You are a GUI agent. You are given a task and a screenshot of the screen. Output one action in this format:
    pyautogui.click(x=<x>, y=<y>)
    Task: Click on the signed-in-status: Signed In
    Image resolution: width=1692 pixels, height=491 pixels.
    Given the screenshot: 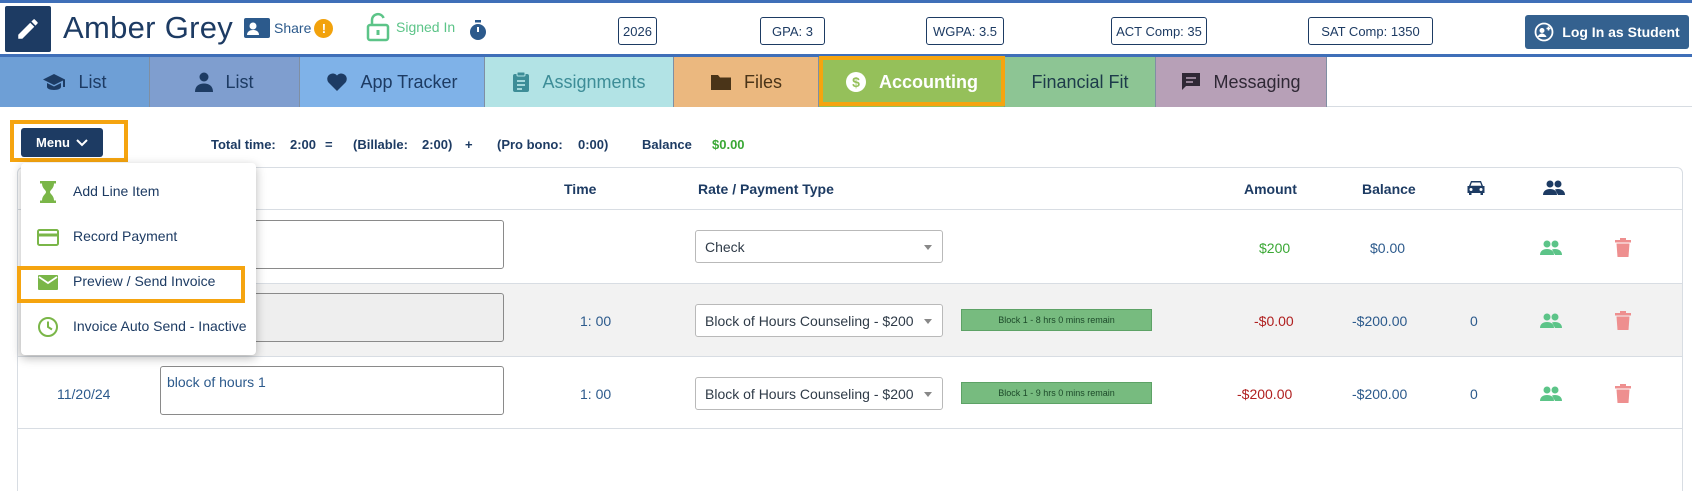 What is the action you would take?
    pyautogui.click(x=410, y=27)
    